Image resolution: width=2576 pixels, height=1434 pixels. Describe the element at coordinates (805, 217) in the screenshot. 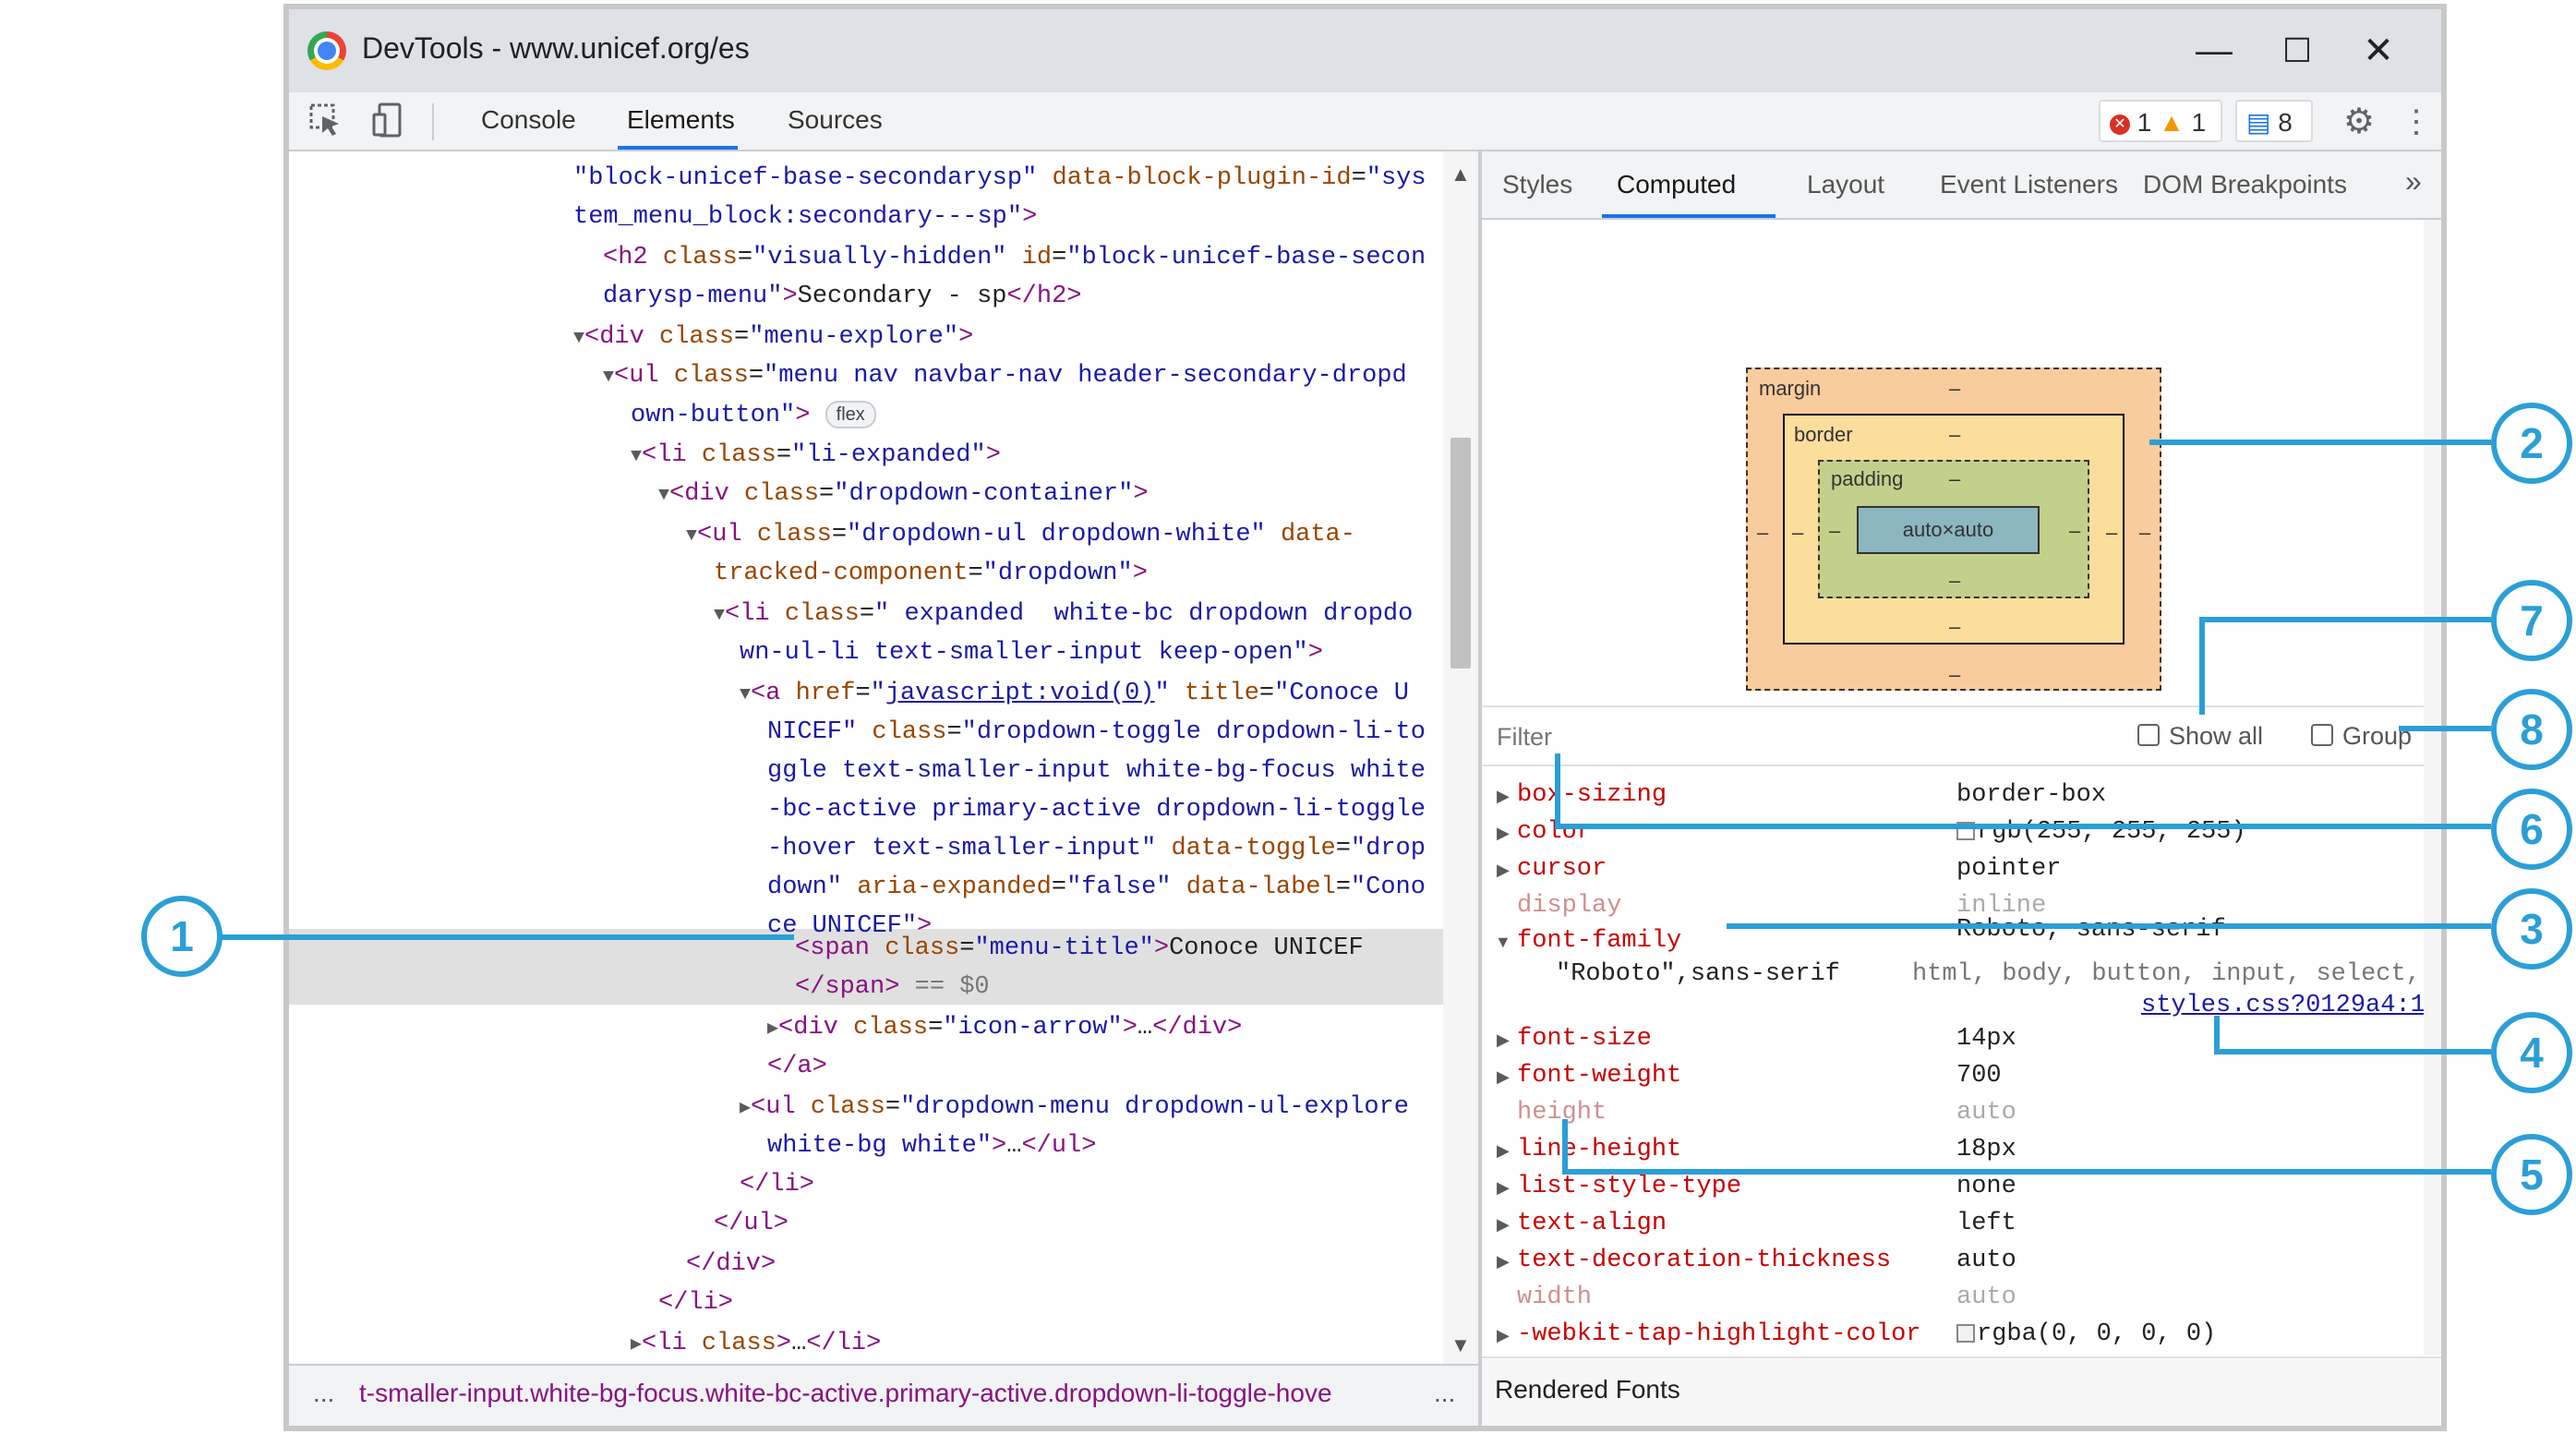

I see `tree-line: tem_menu_block:secondary---sp">` at that location.